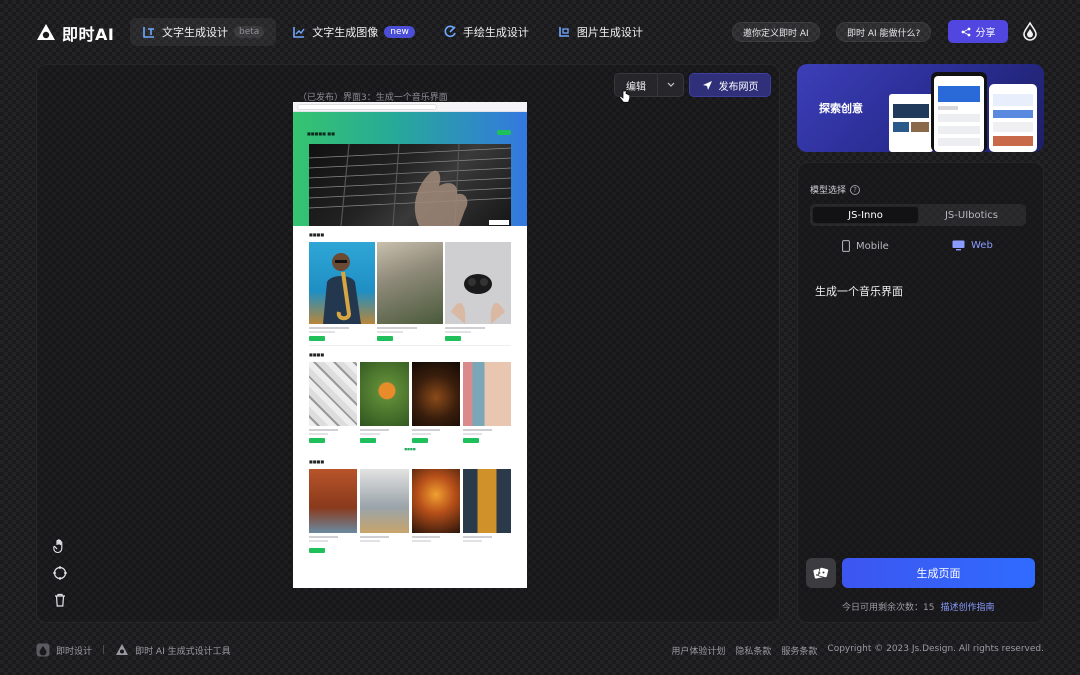  I want to click on edit-dropdown, so click(670, 85).